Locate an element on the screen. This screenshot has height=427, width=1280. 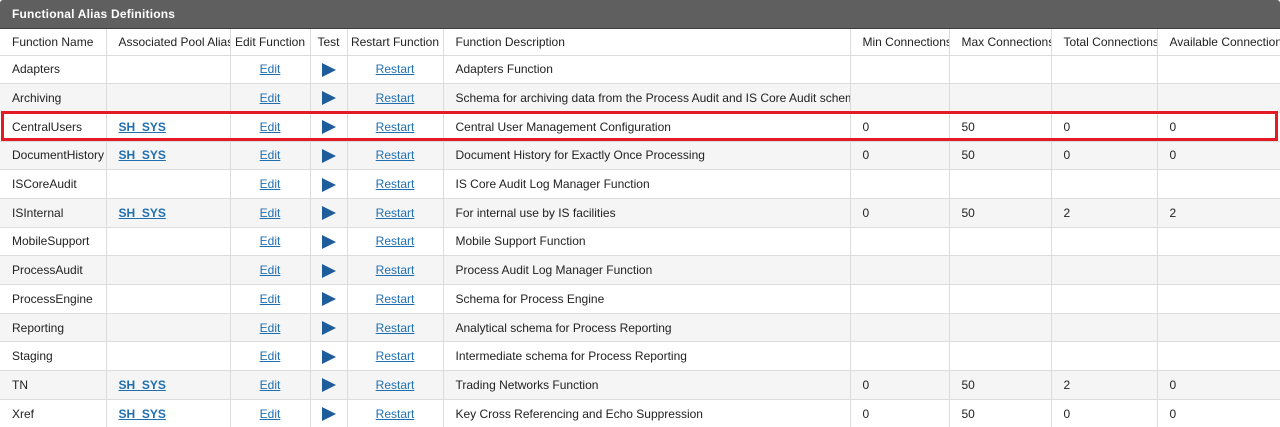
function-name-cell: ProcessAudit is located at coordinates (53, 270).